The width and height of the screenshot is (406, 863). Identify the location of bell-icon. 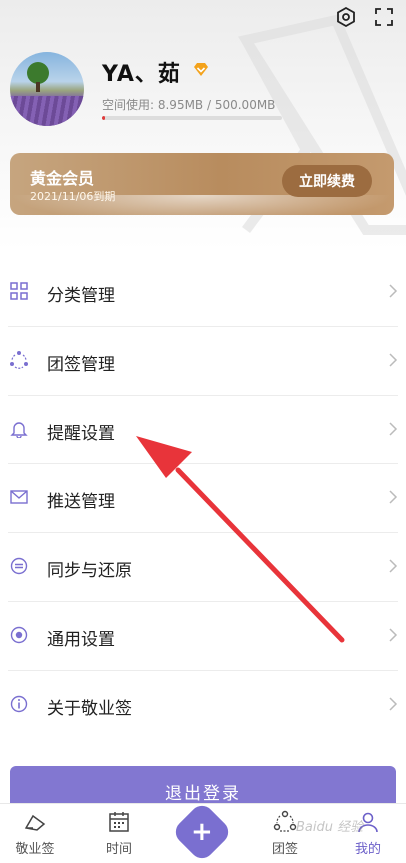
(19, 429).